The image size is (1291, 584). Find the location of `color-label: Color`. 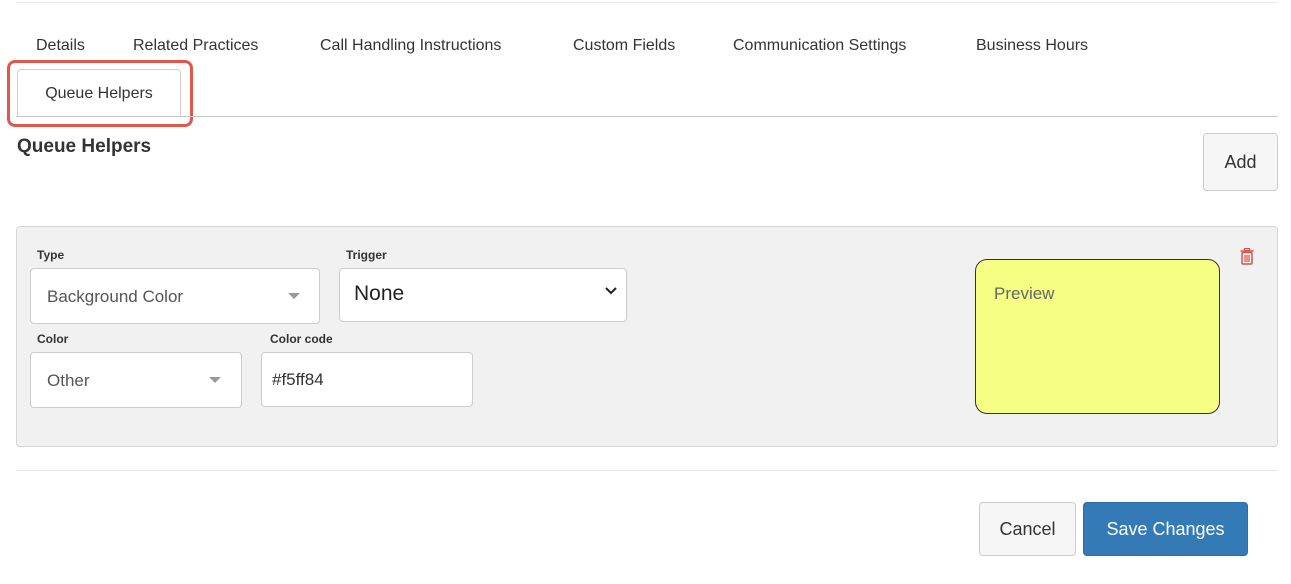

color-label: Color is located at coordinates (53, 339).